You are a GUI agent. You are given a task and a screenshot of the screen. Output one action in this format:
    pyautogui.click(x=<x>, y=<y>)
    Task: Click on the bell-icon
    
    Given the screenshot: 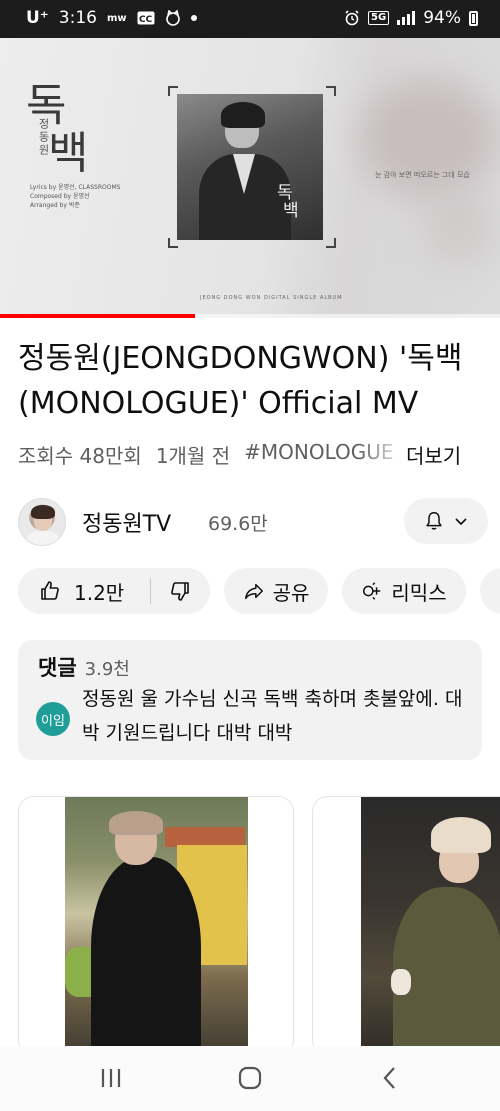 What is the action you would take?
    pyautogui.click(x=434, y=521)
    